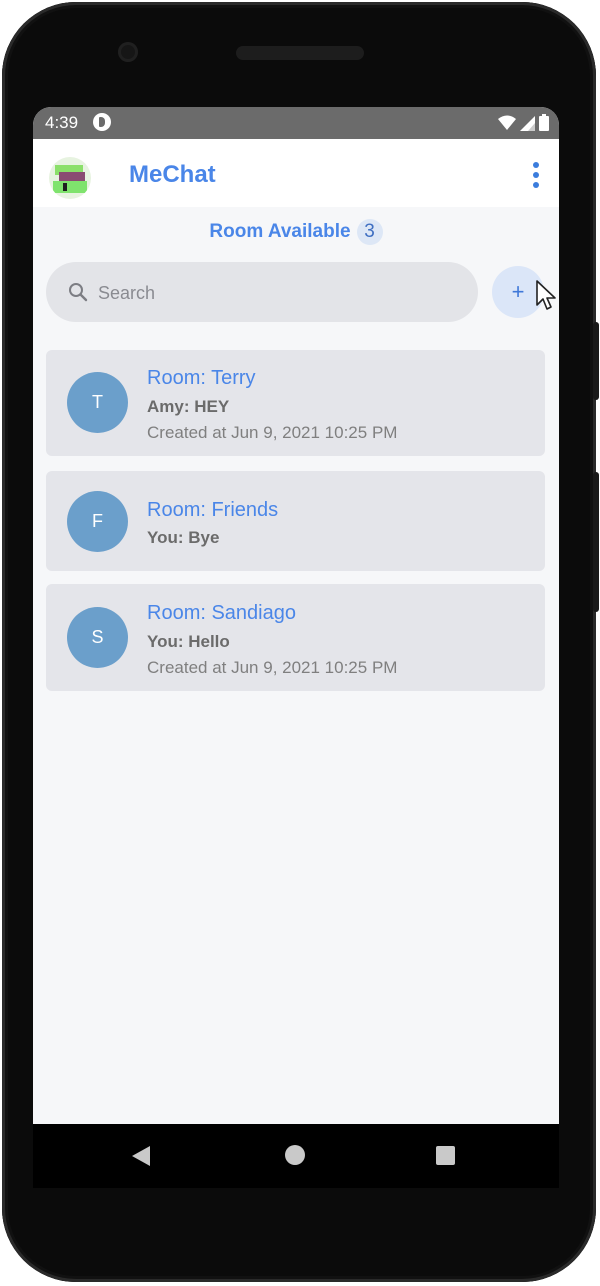 This screenshot has height=1286, width=600. I want to click on volume-button, so click(596, 542).